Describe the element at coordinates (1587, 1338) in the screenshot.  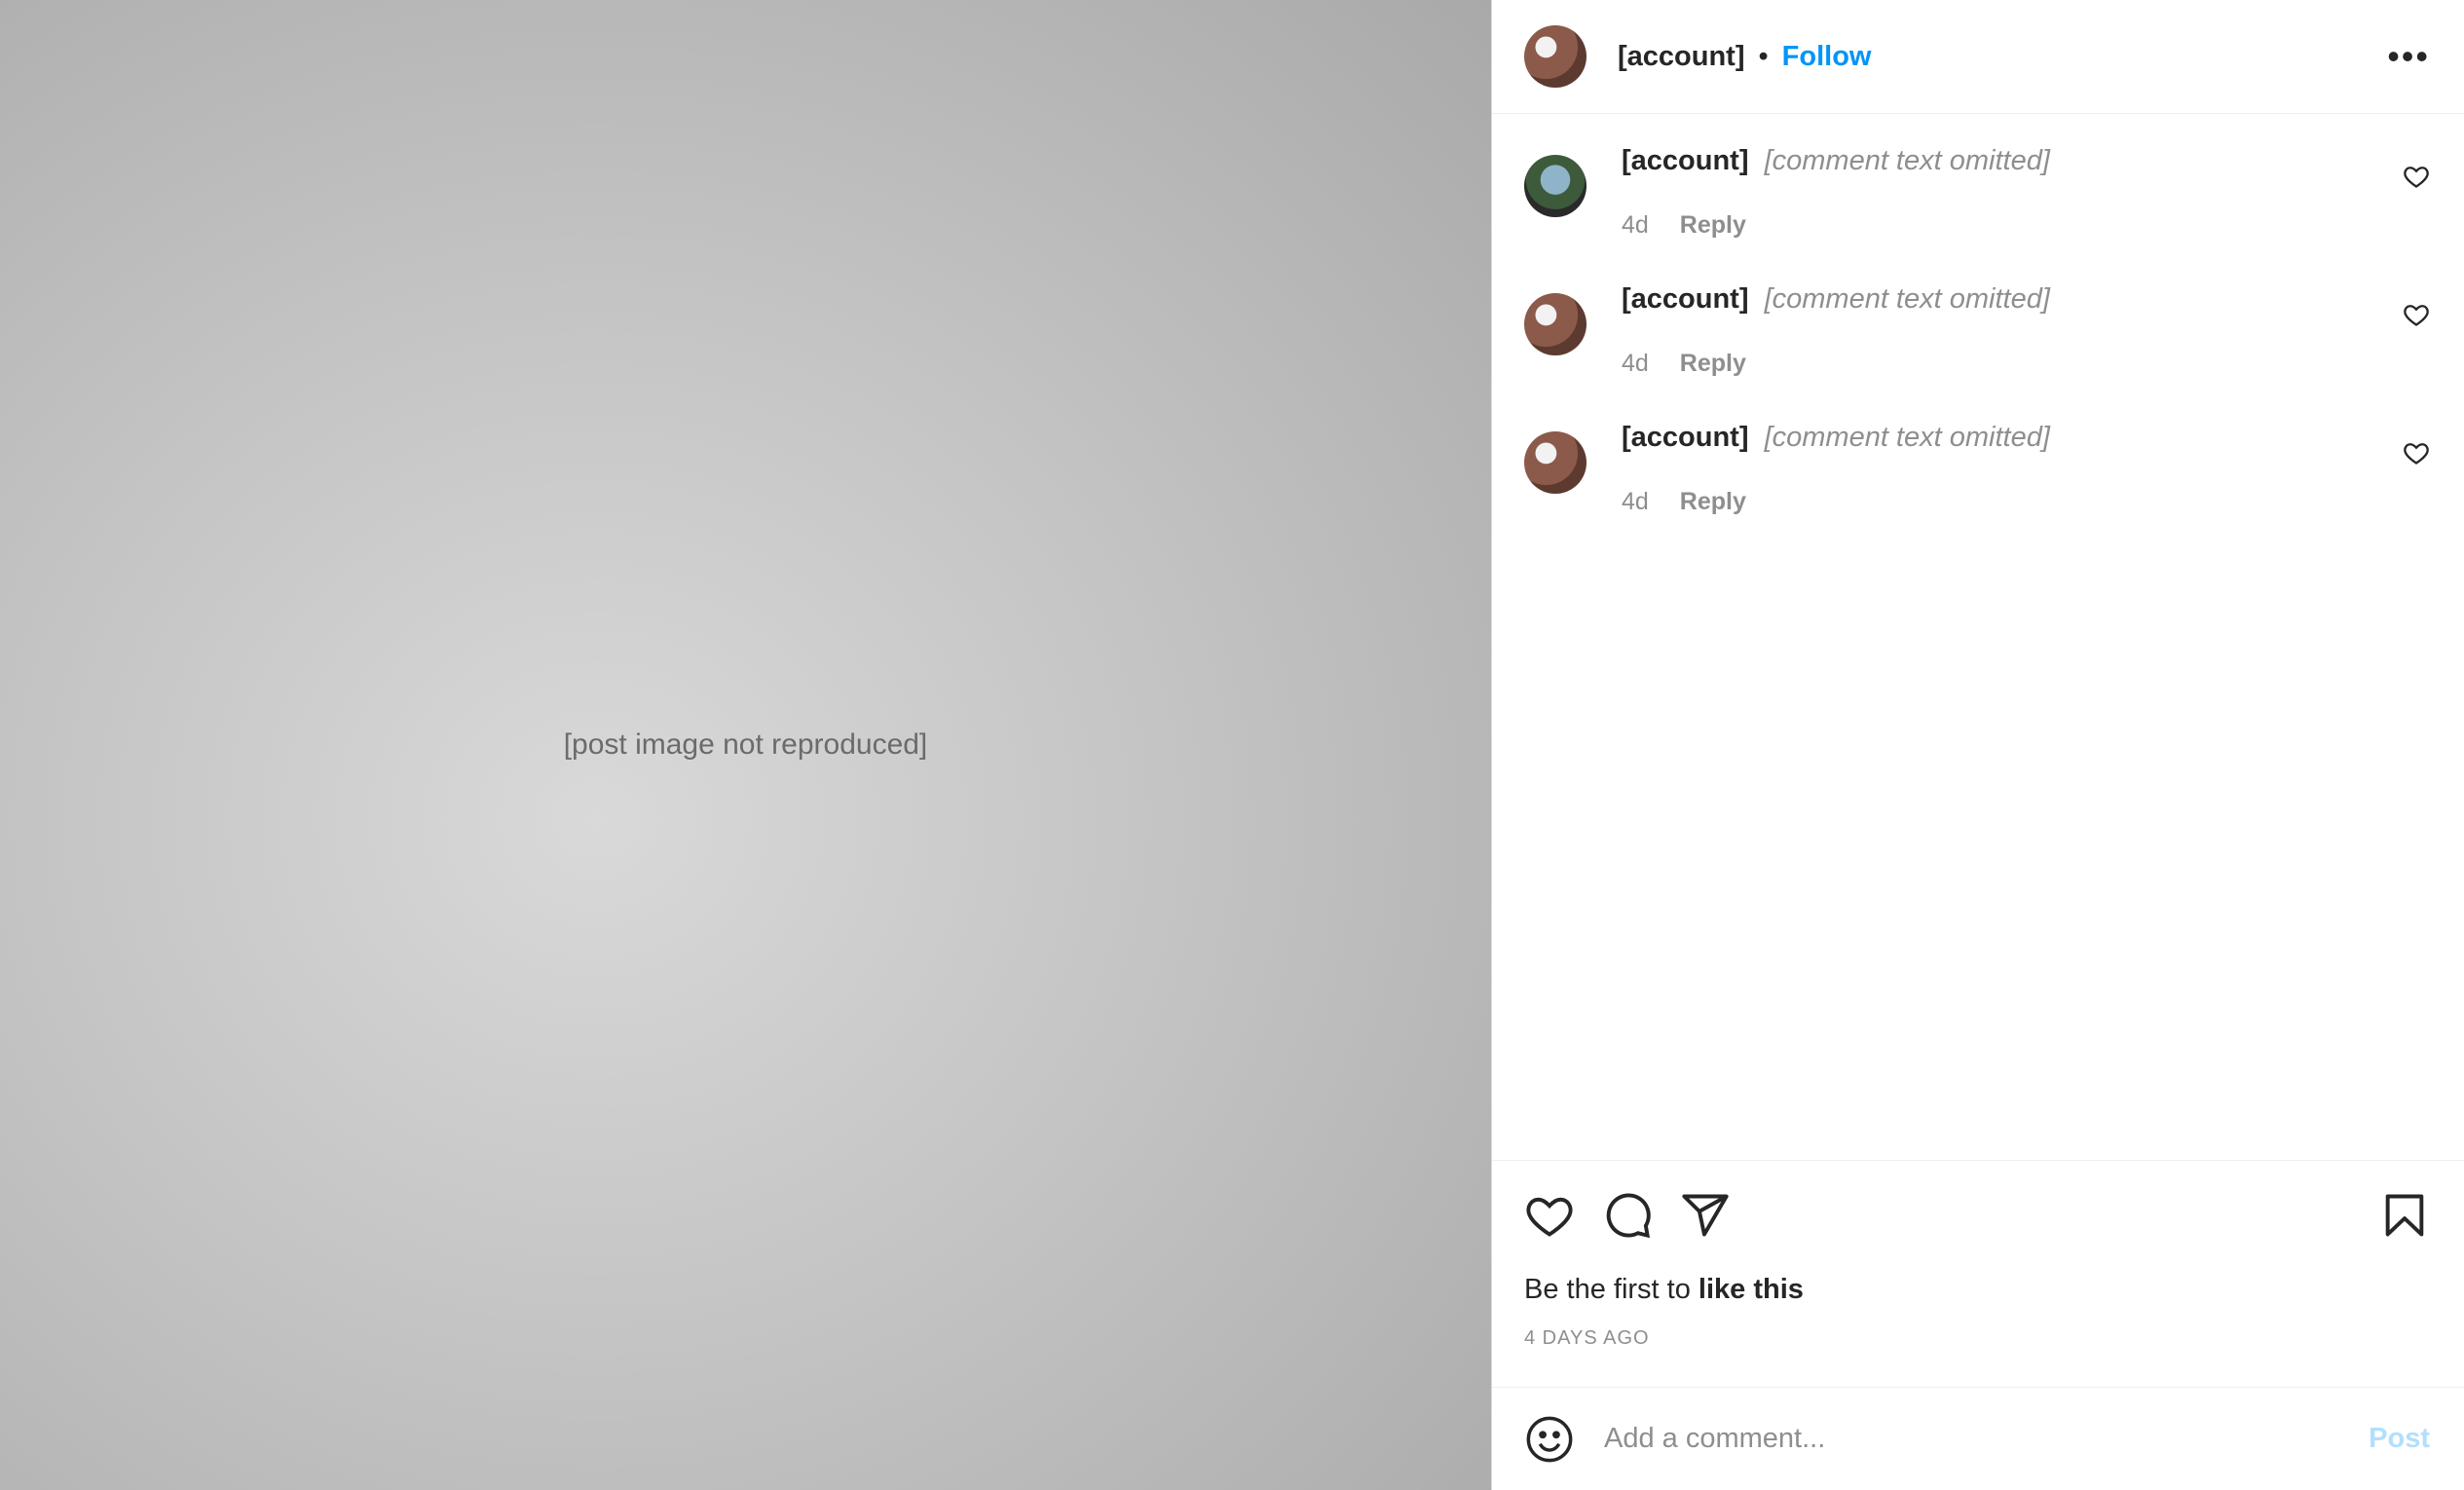
I see `post-date: 4 DAYS AGO` at that location.